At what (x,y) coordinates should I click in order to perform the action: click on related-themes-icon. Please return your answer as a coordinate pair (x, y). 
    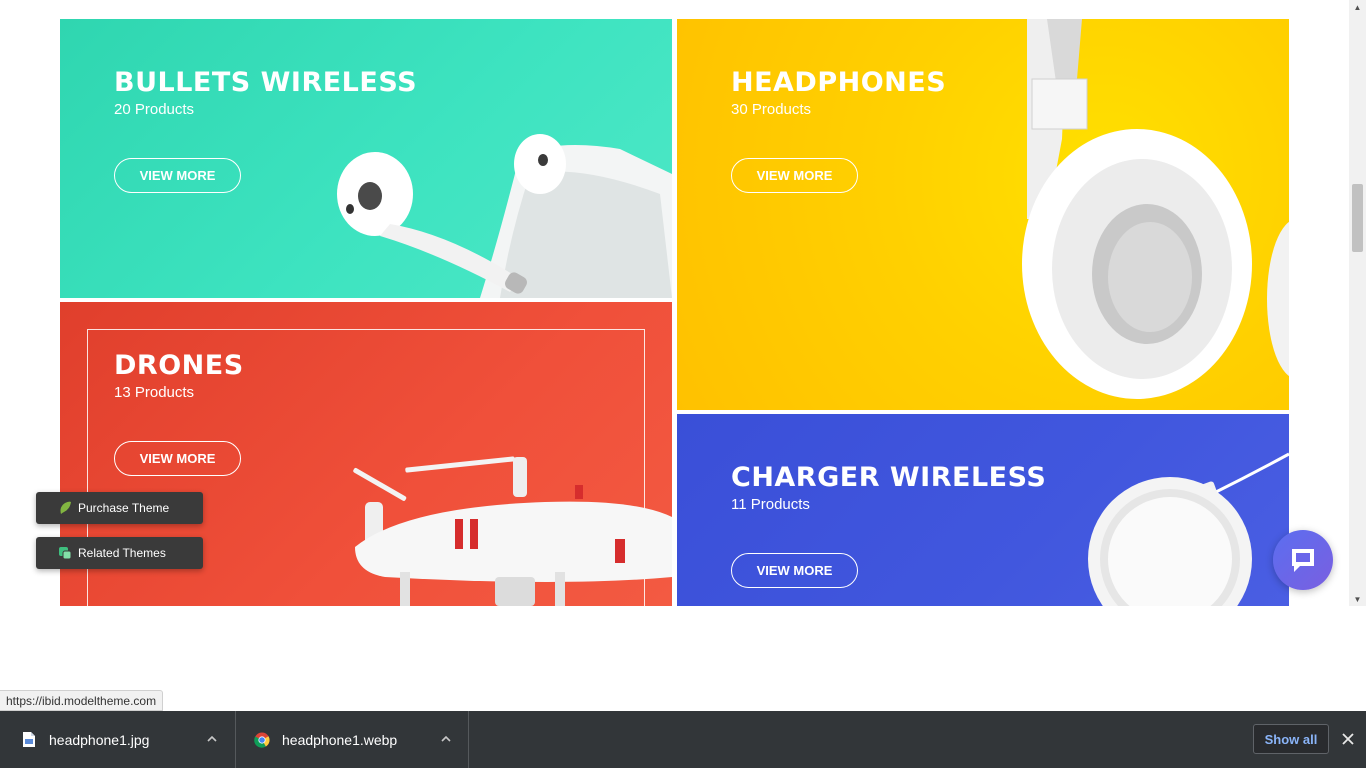
    Looking at the image, I should click on (65, 553).